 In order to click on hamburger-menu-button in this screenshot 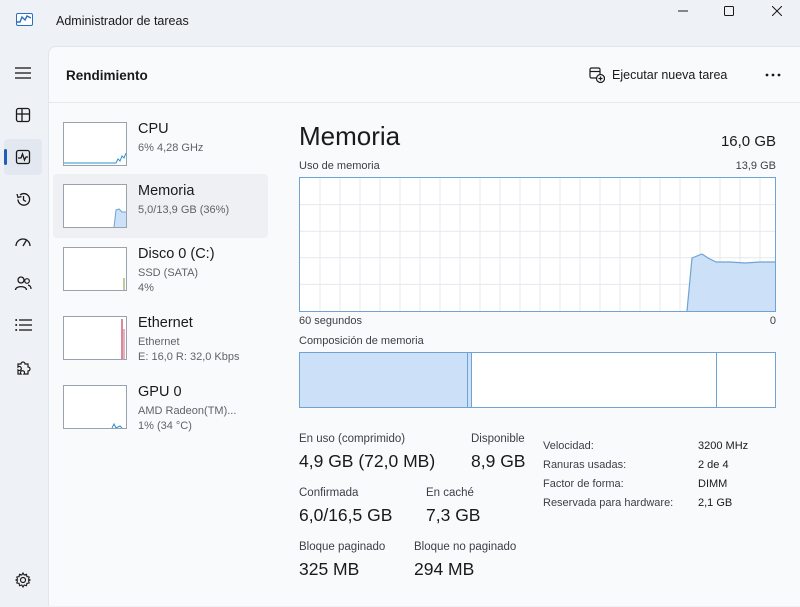, I will do `click(23, 73)`.